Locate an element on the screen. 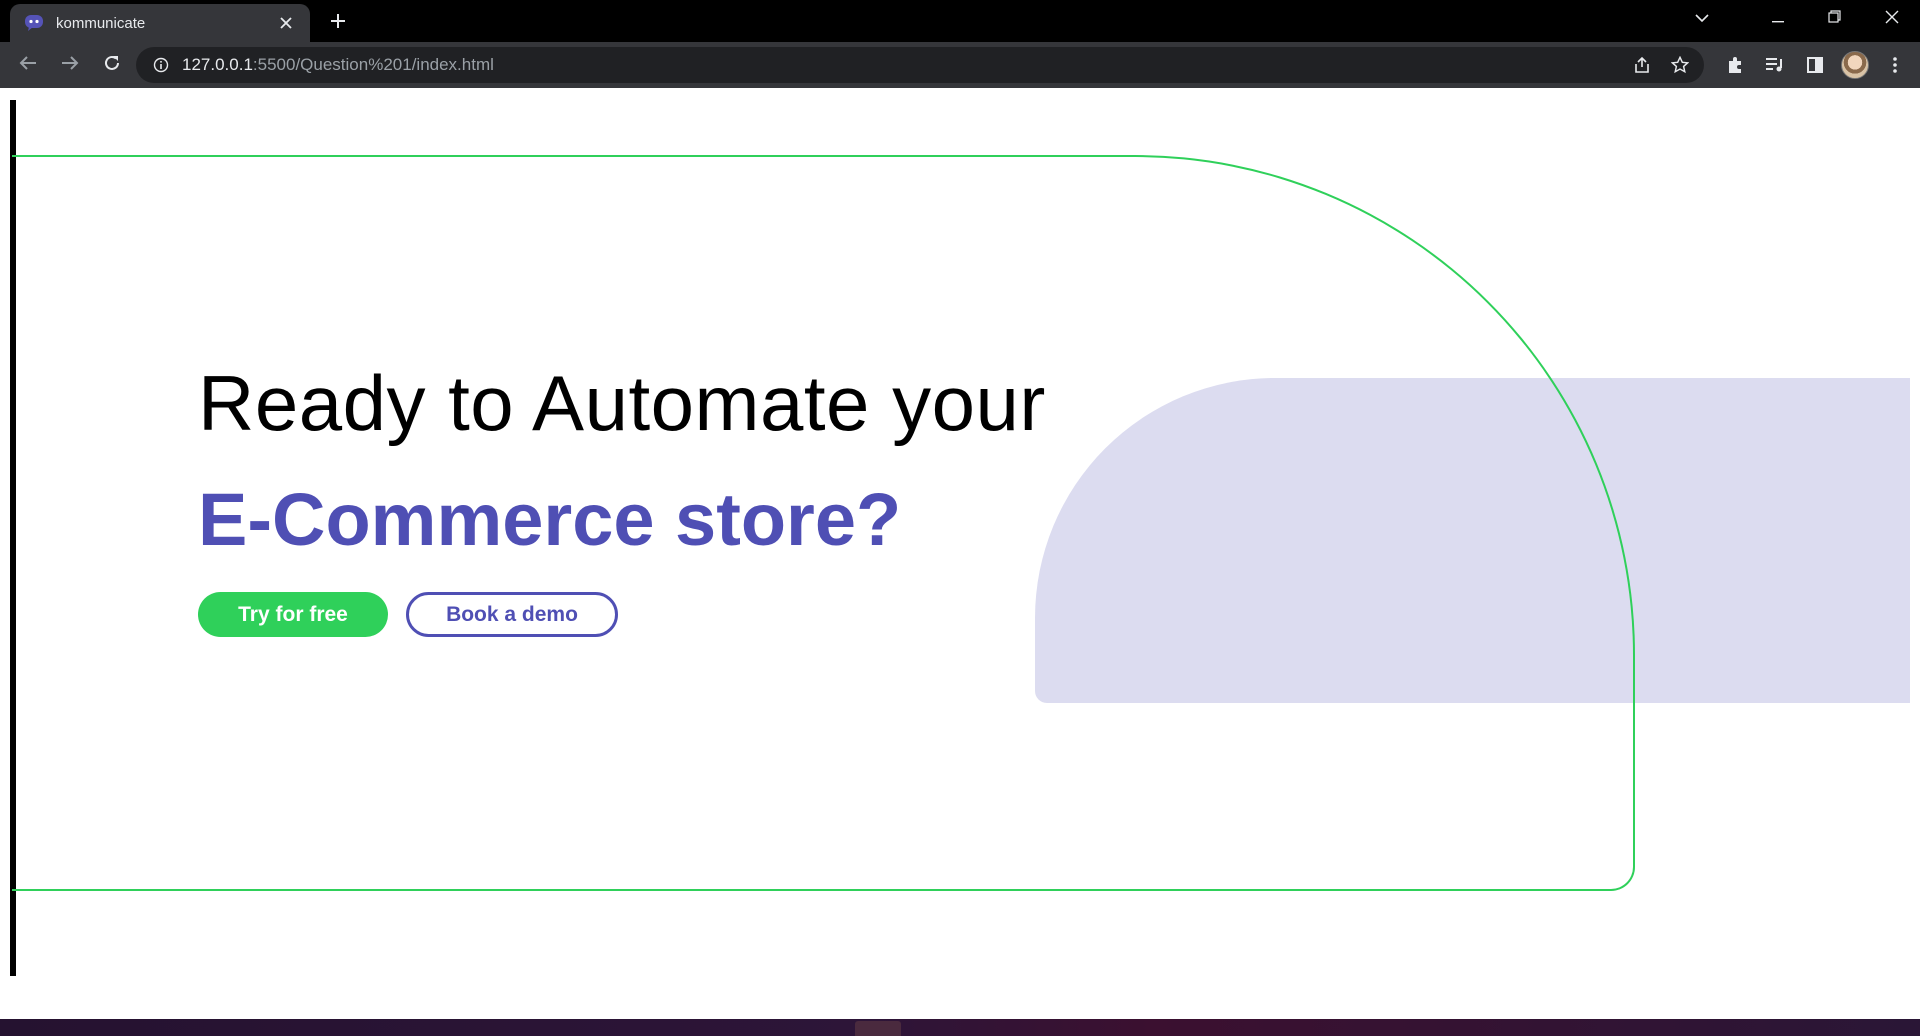 The width and height of the screenshot is (1920, 1036). profile-button is located at coordinates (1855, 65).